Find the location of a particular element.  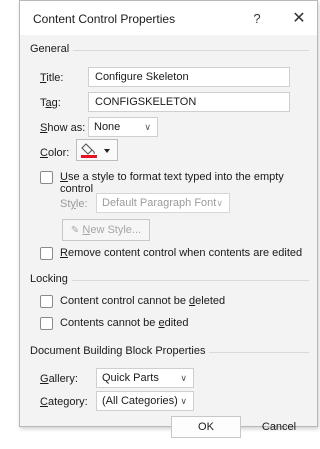

title-bar: Content Control Properties ? ✕ is located at coordinates (168, 18).